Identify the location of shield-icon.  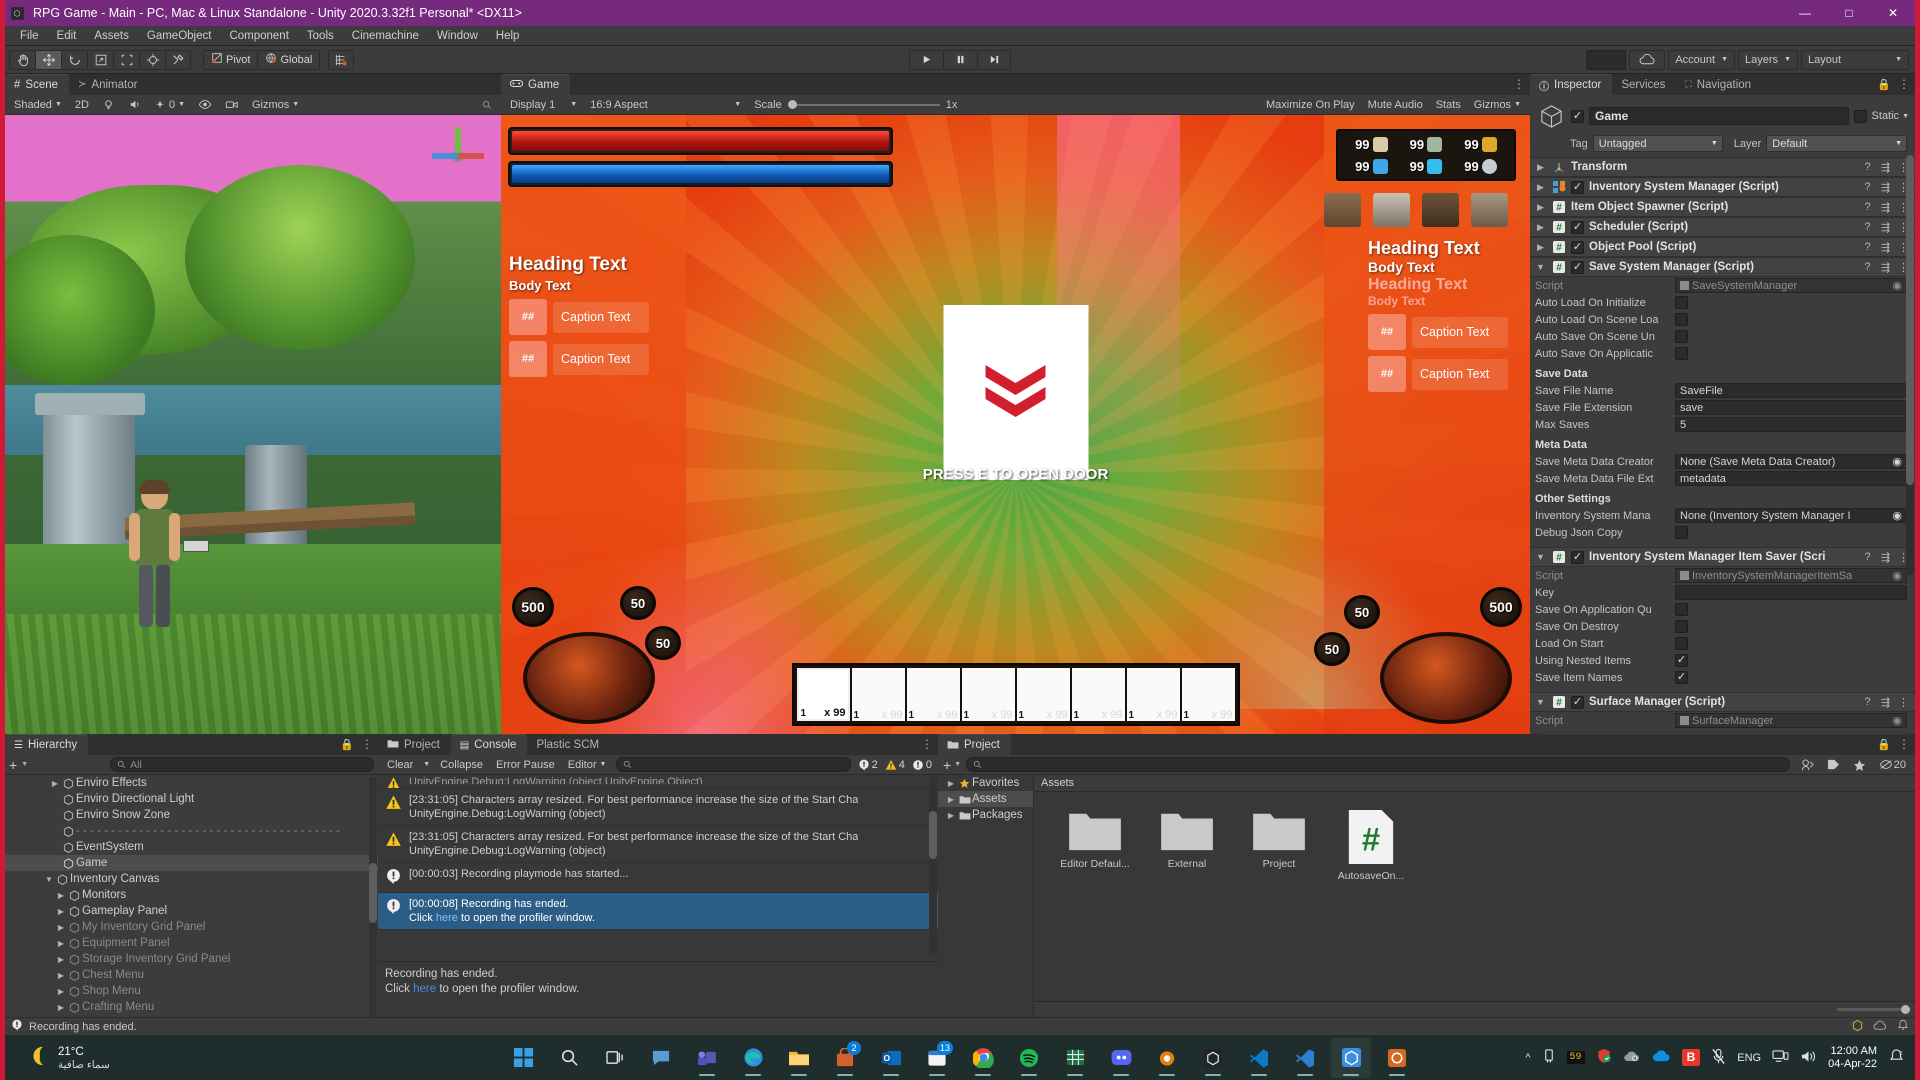
(1604, 1057).